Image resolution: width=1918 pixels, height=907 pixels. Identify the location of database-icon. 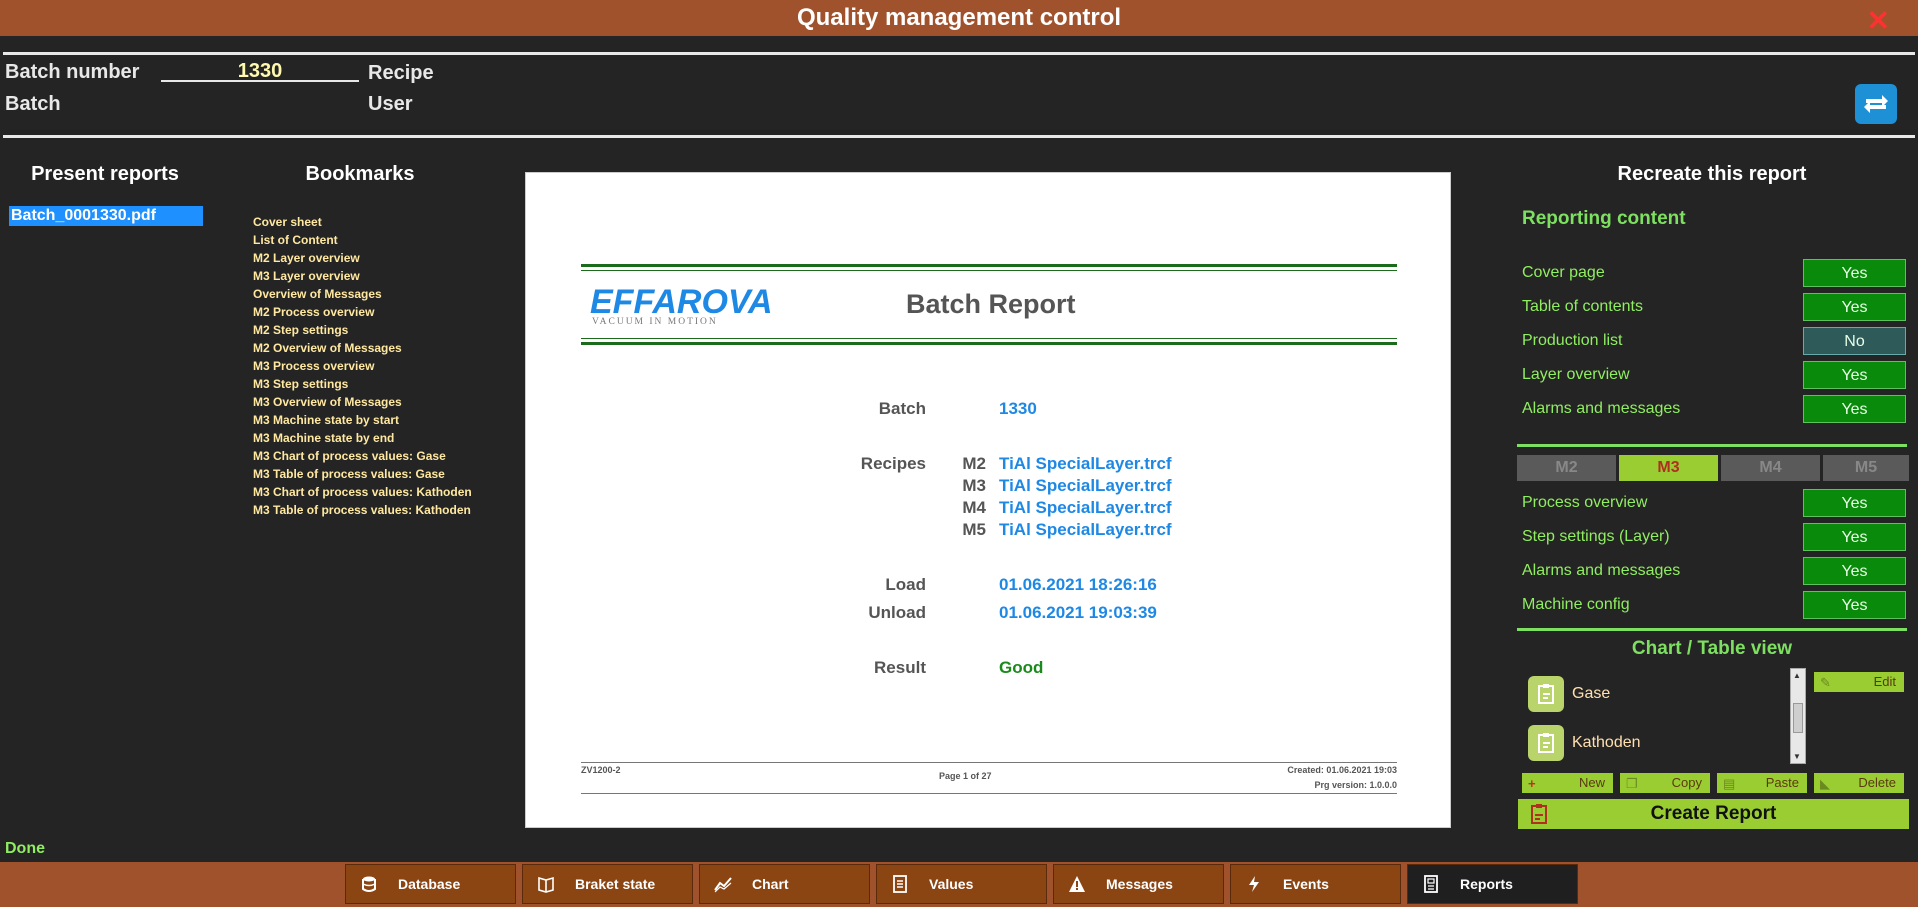
(369, 884).